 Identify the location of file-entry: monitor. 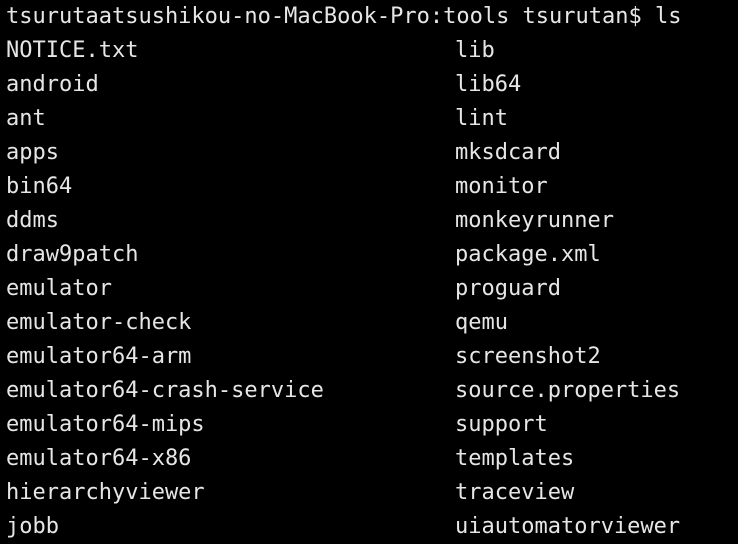
(501, 186).